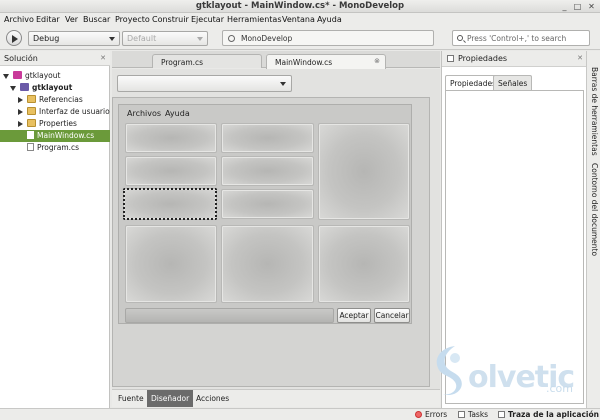 This screenshot has height=420, width=600. Describe the element at coordinates (59, 88) in the screenshot. I see `tree-item-project: gtklayout` at that location.